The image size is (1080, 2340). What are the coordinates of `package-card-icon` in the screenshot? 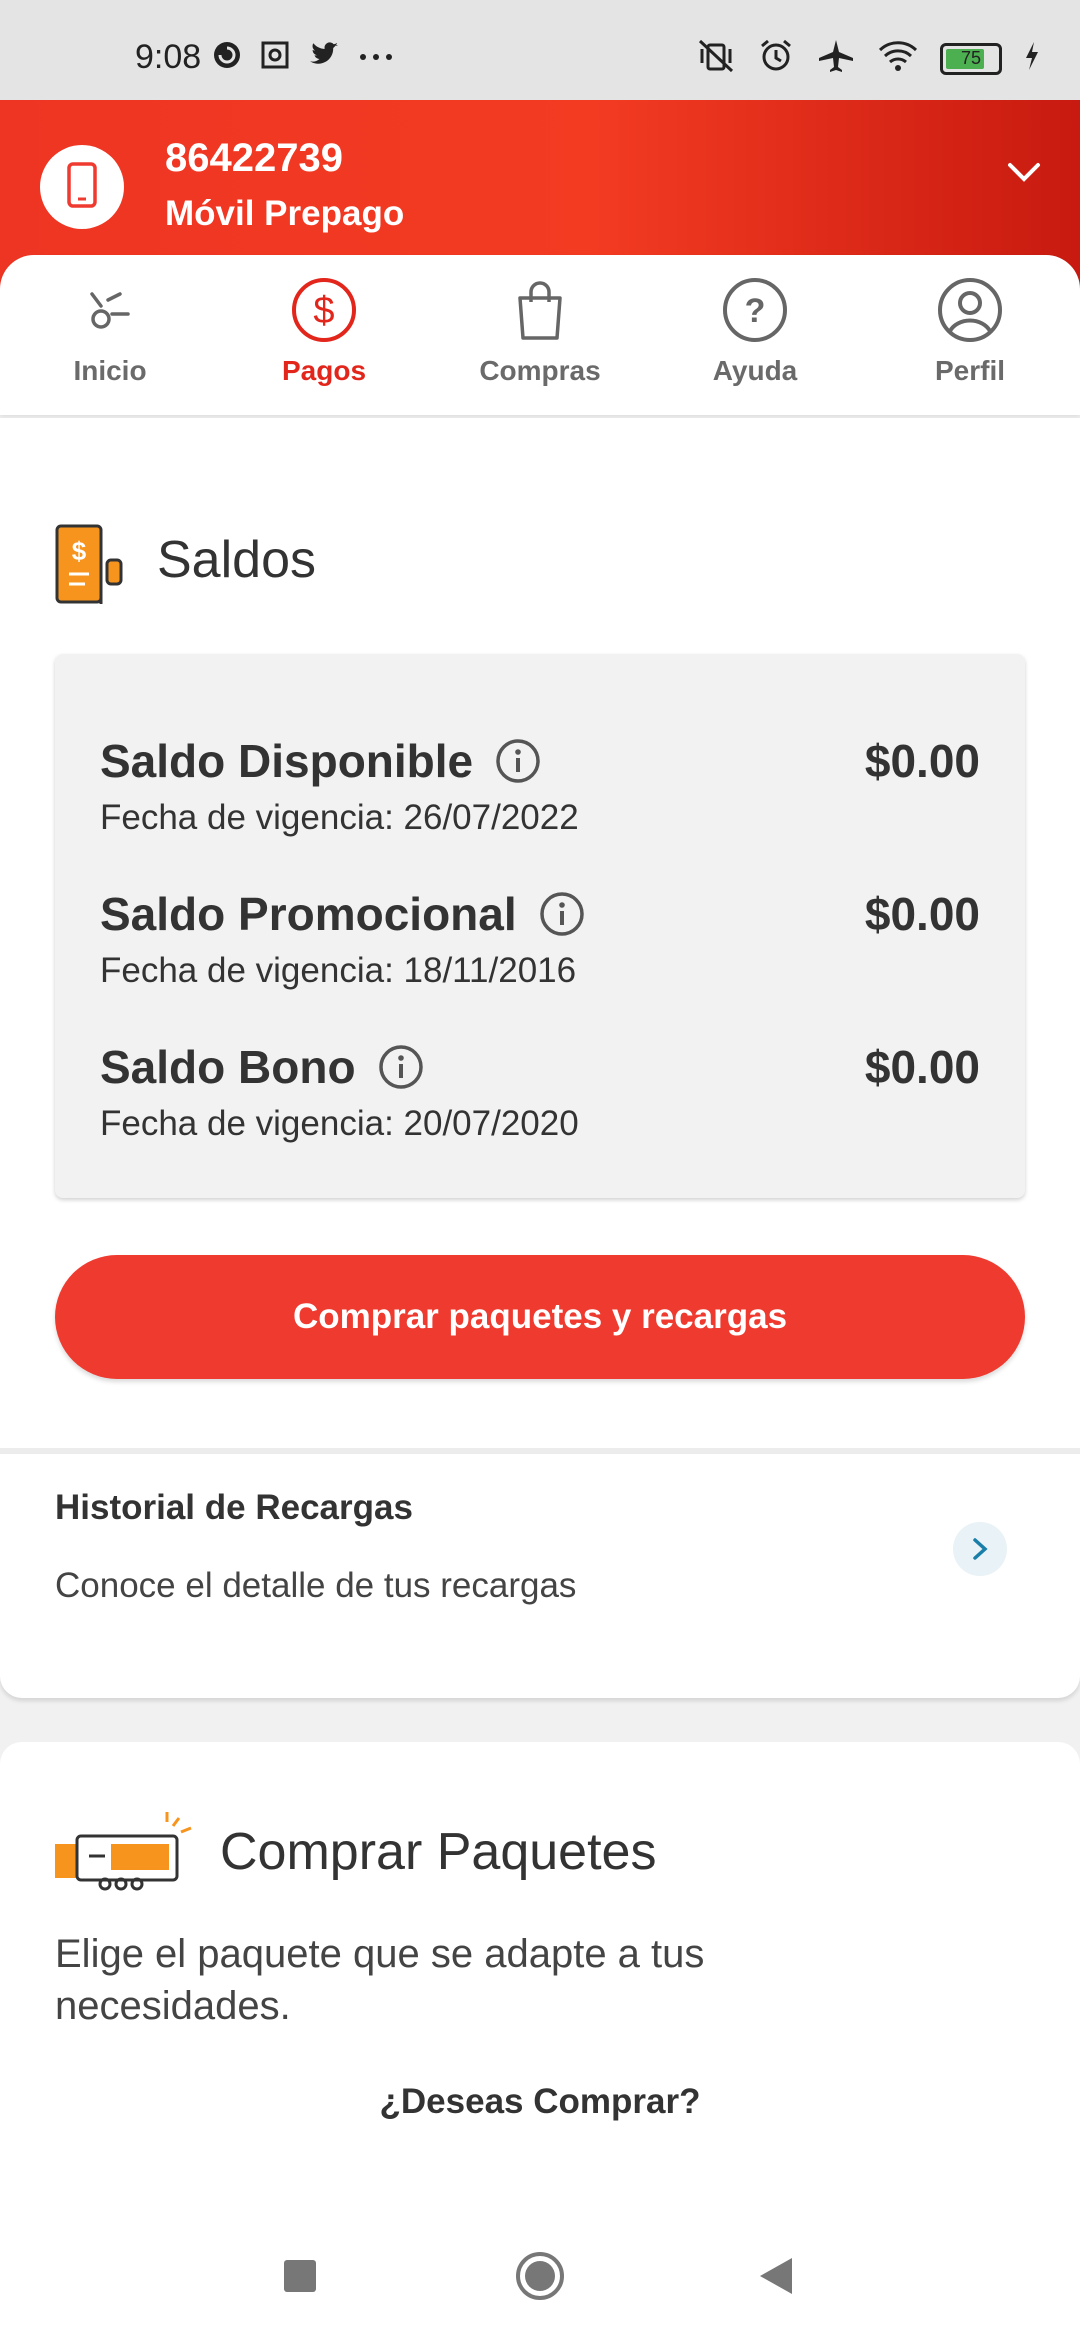 It's located at (125, 1857).